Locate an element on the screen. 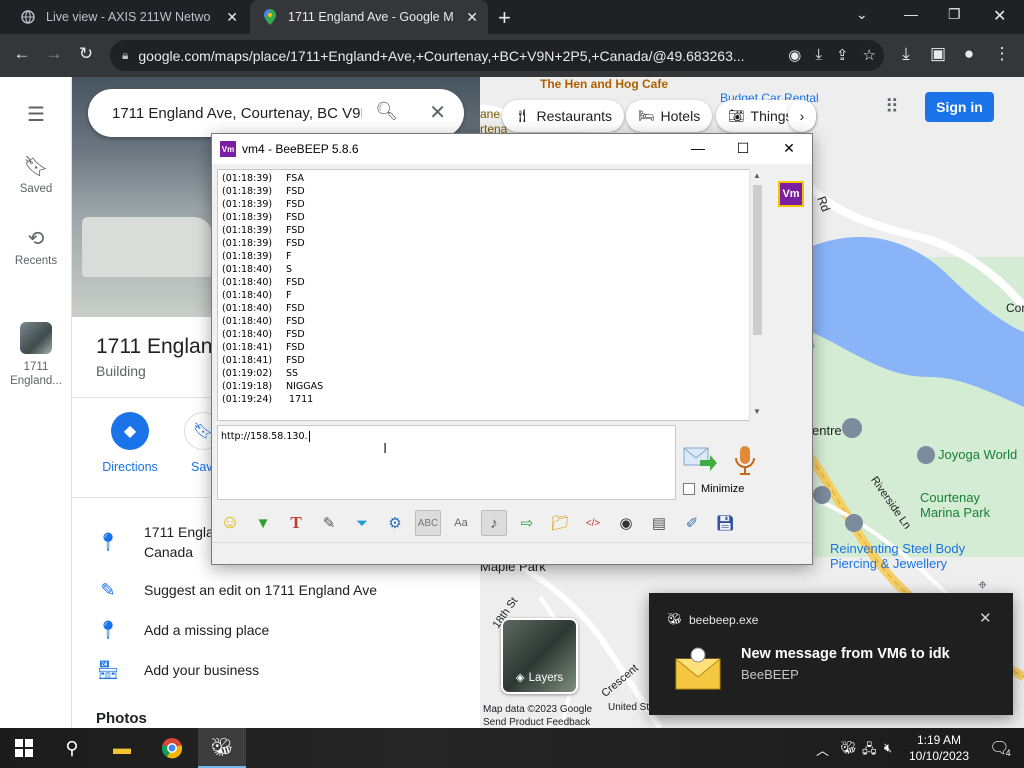 The height and width of the screenshot is (768, 1024). camera-icon: 📷︎ is located at coordinates (736, 115).